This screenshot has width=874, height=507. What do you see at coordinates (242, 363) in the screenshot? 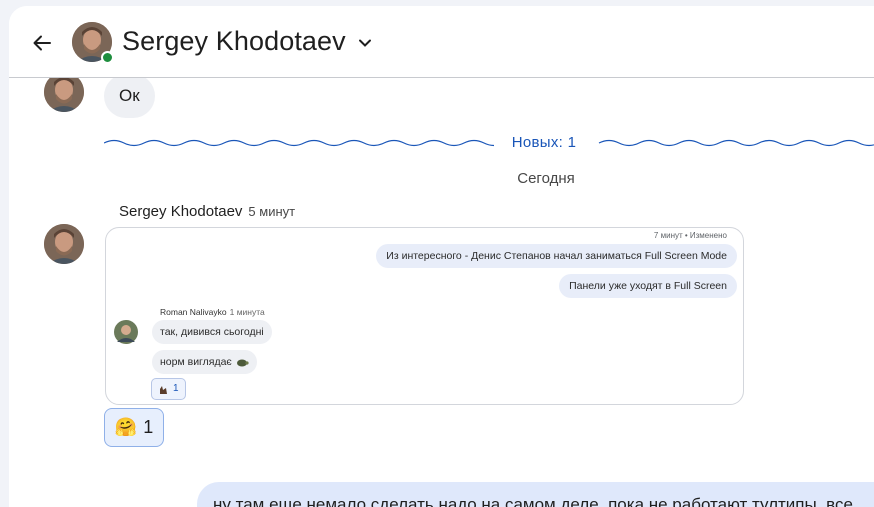
I see `turtle-icon` at bounding box center [242, 363].